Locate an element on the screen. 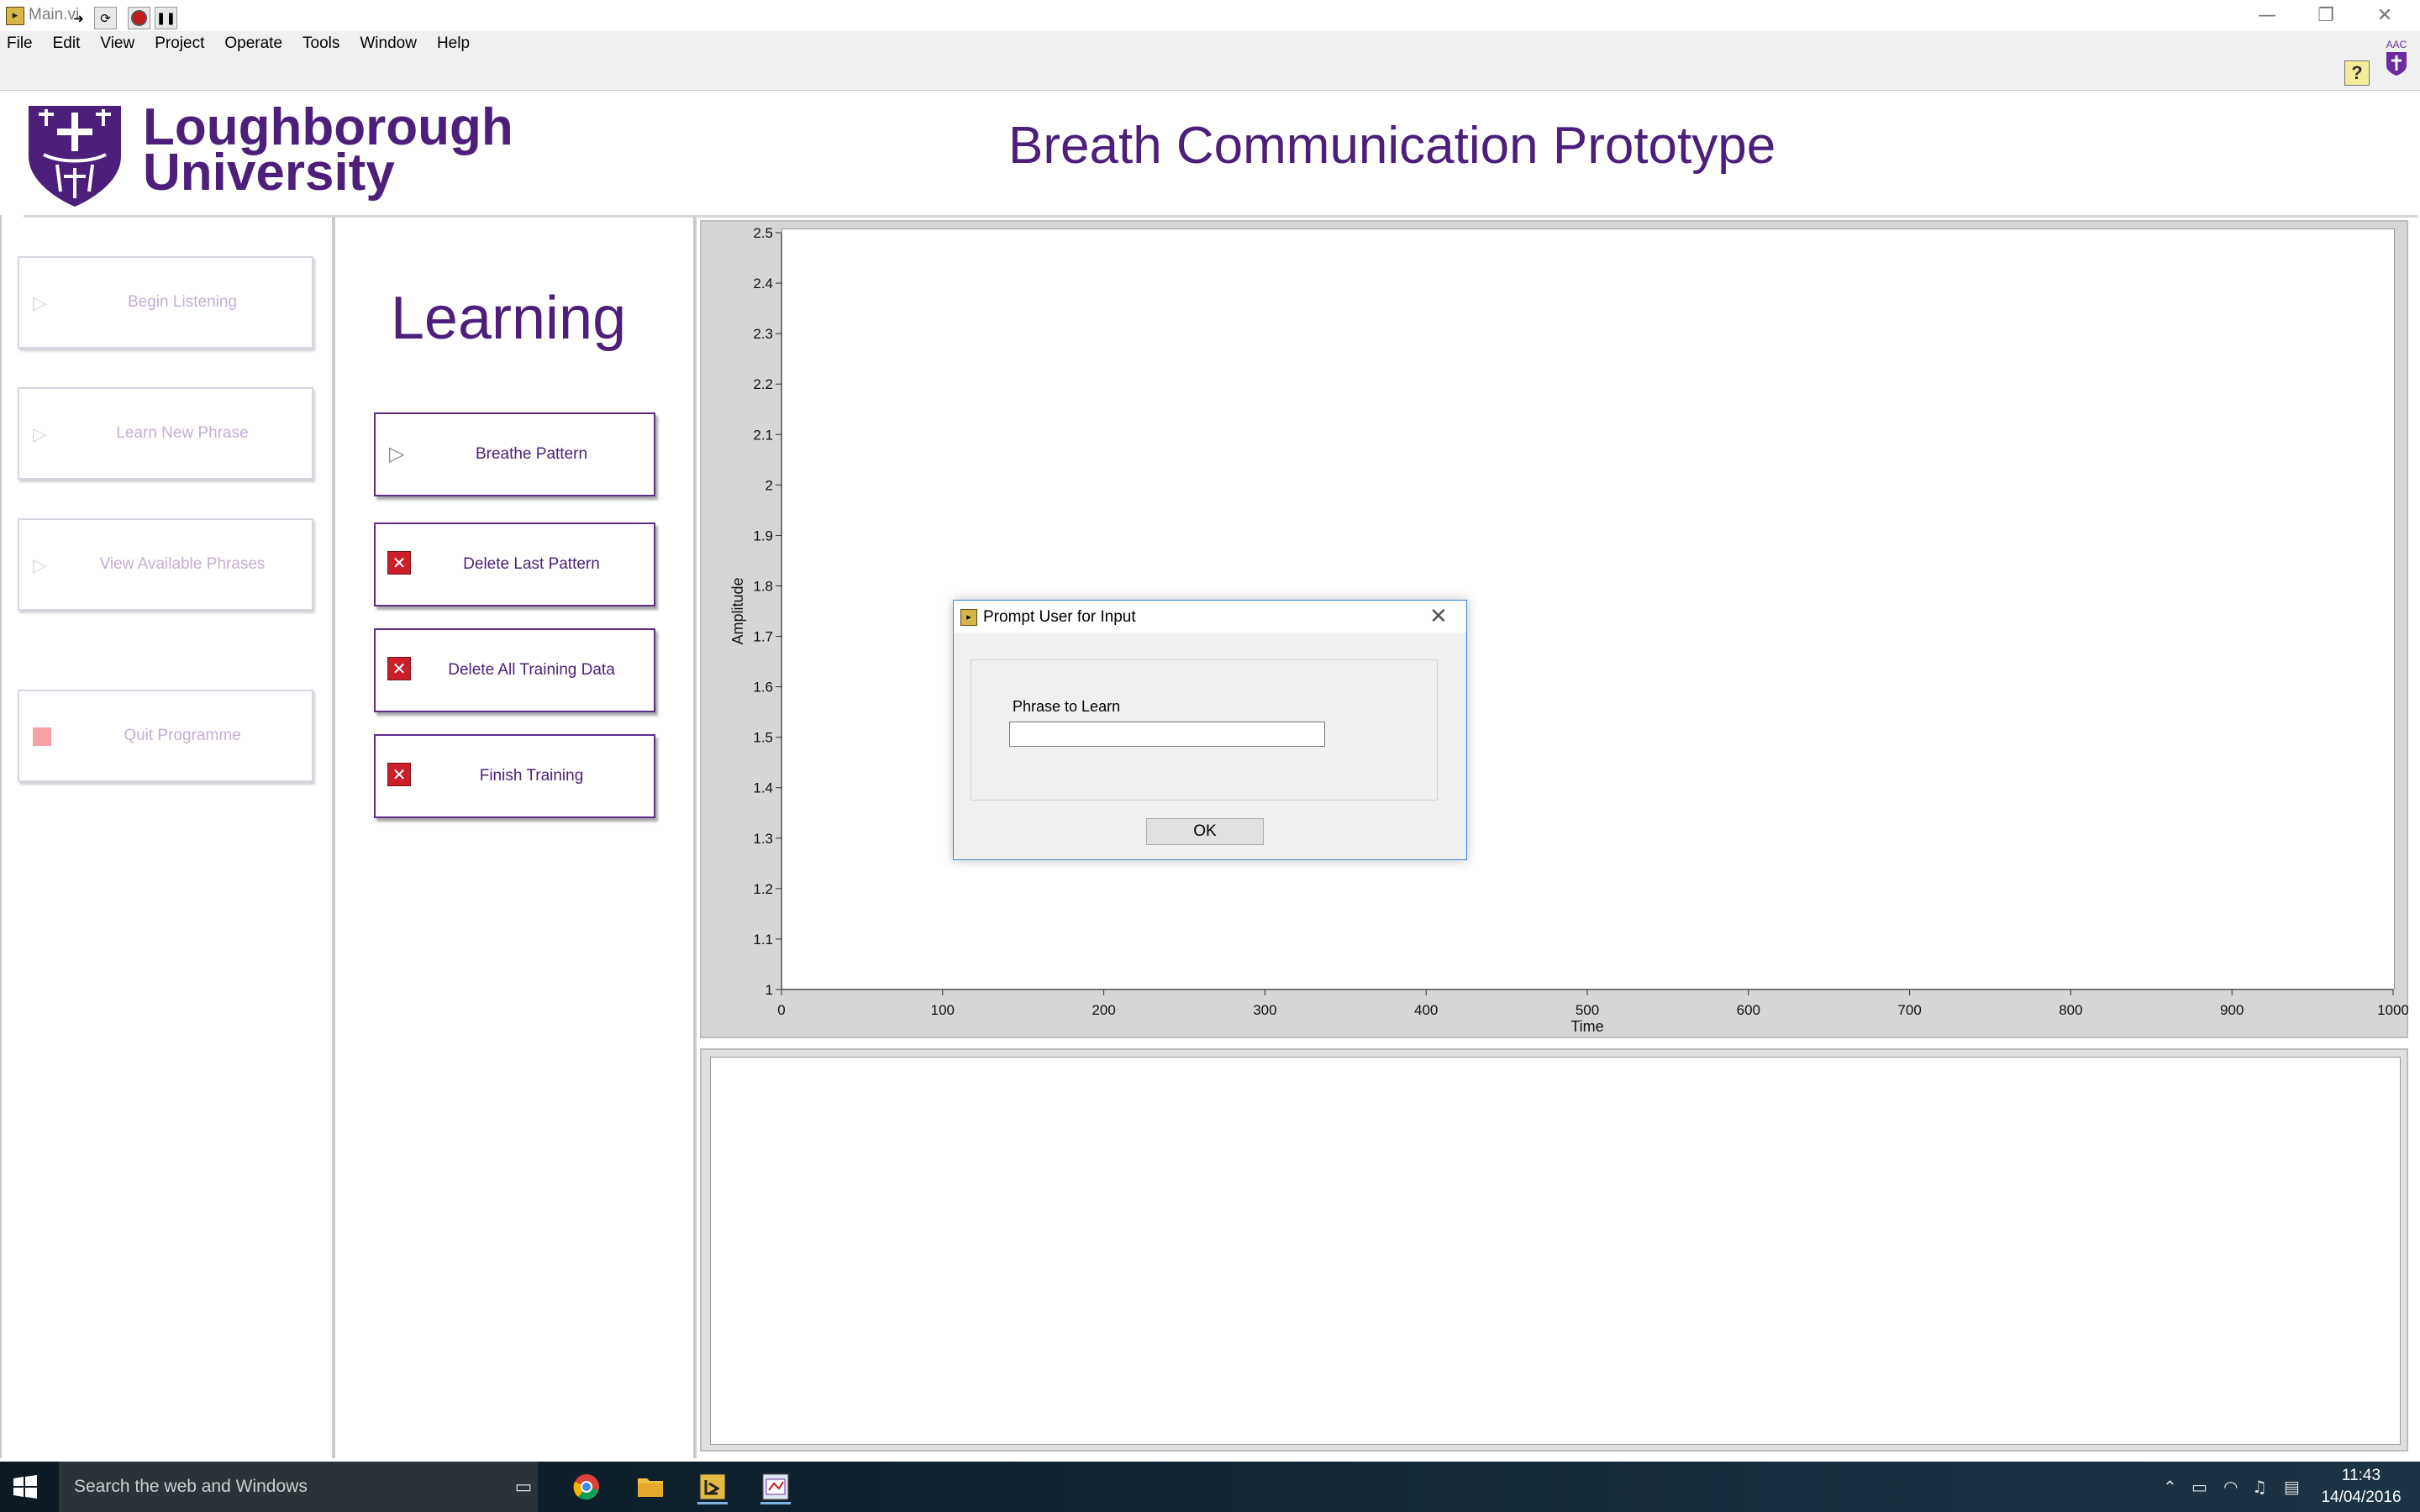 The width and height of the screenshot is (2420, 1512). menu-window: Window is located at coordinates (389, 43).